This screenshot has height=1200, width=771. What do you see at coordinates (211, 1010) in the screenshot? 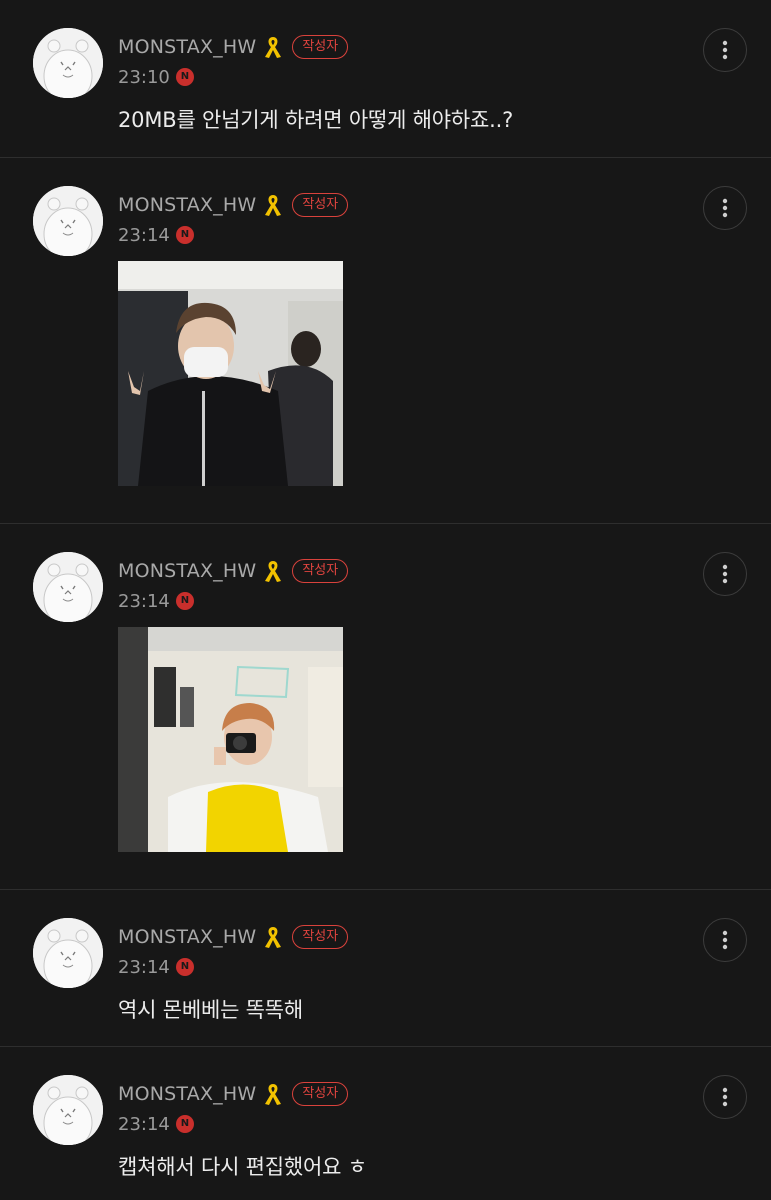
I see `comment-text: 역시 몬베베는 똑똑해` at bounding box center [211, 1010].